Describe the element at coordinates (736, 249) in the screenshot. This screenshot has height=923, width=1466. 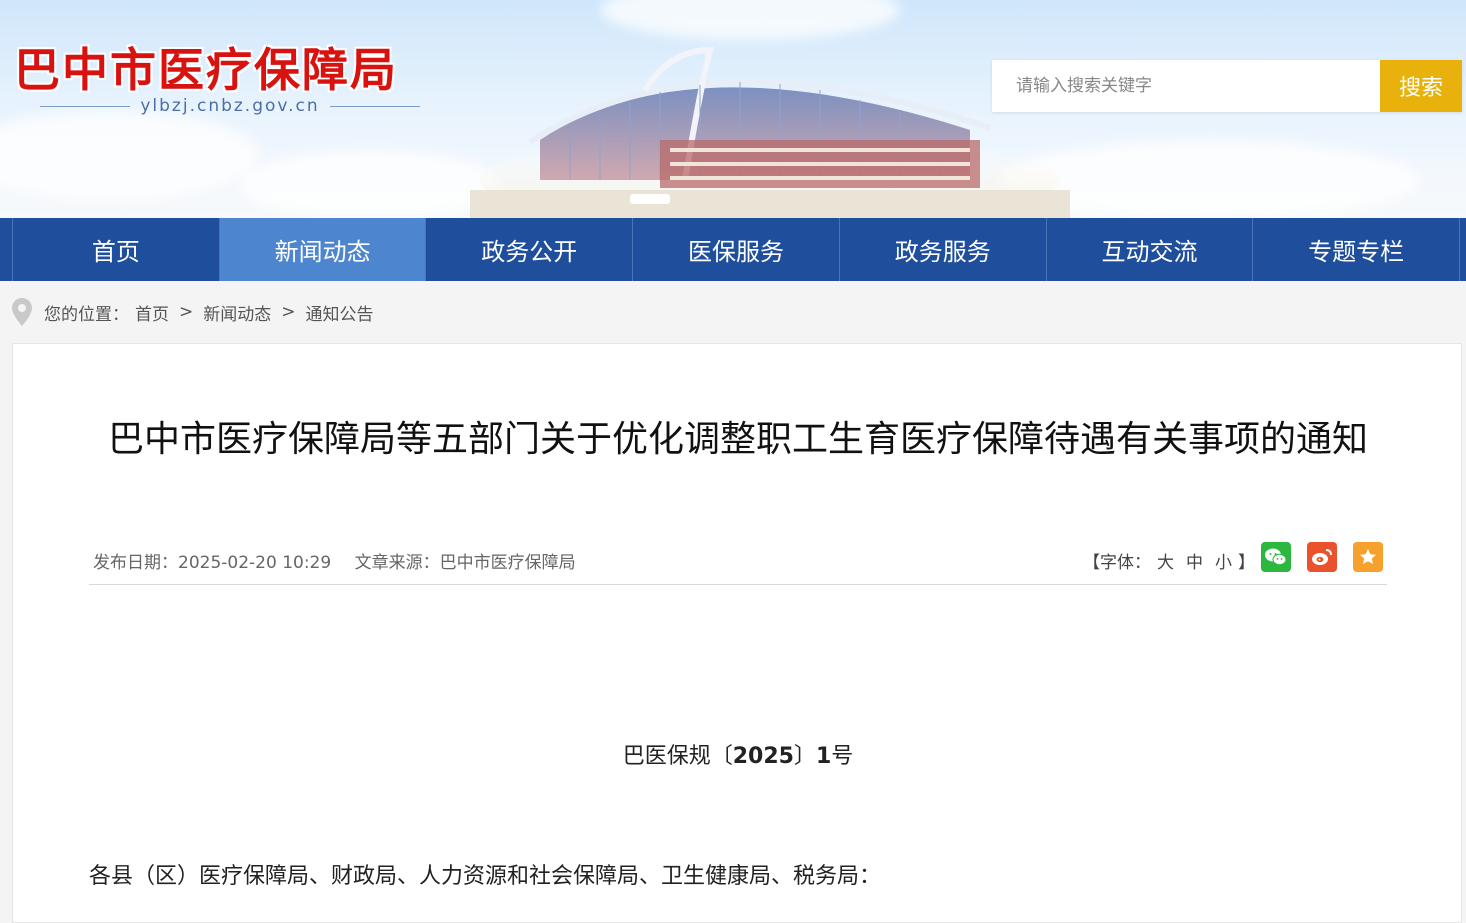
I see `nav-item-medical-insurance-services: 医保服务` at that location.